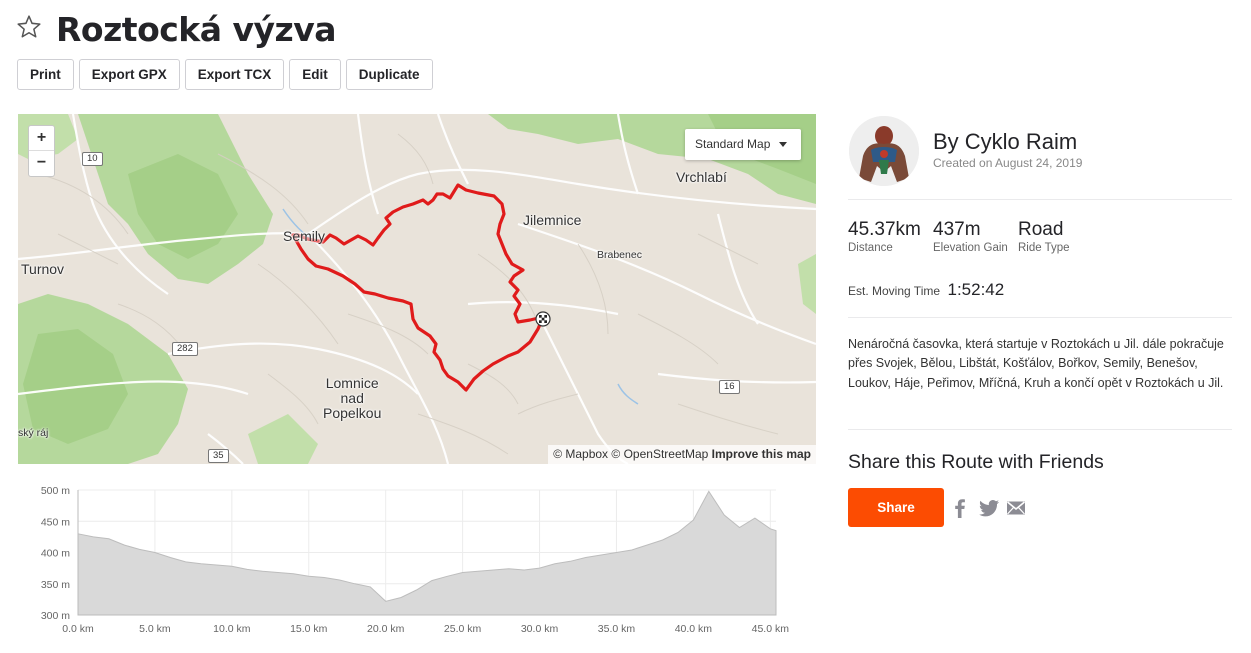 This screenshot has height=653, width=1251. Describe the element at coordinates (155, 629) in the screenshot. I see `x-tick-label: 5.0 km` at that location.